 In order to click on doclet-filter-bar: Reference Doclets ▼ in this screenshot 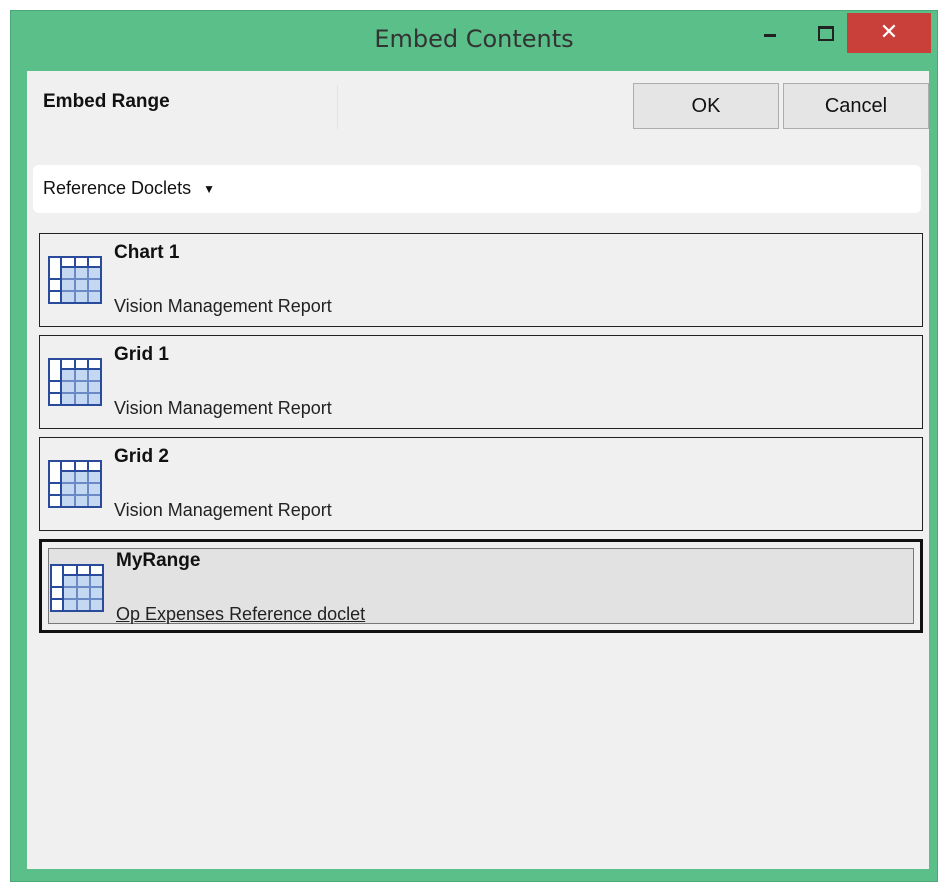, I will do `click(477, 189)`.